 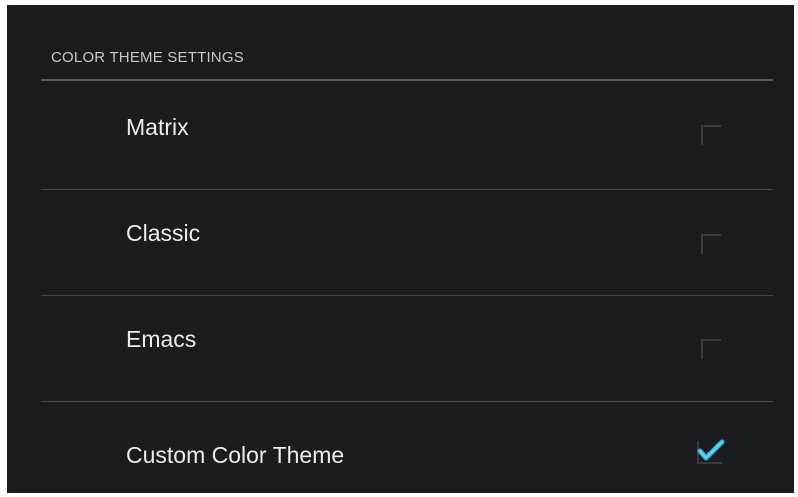 I want to click on classic-checkbox, so click(x=711, y=244).